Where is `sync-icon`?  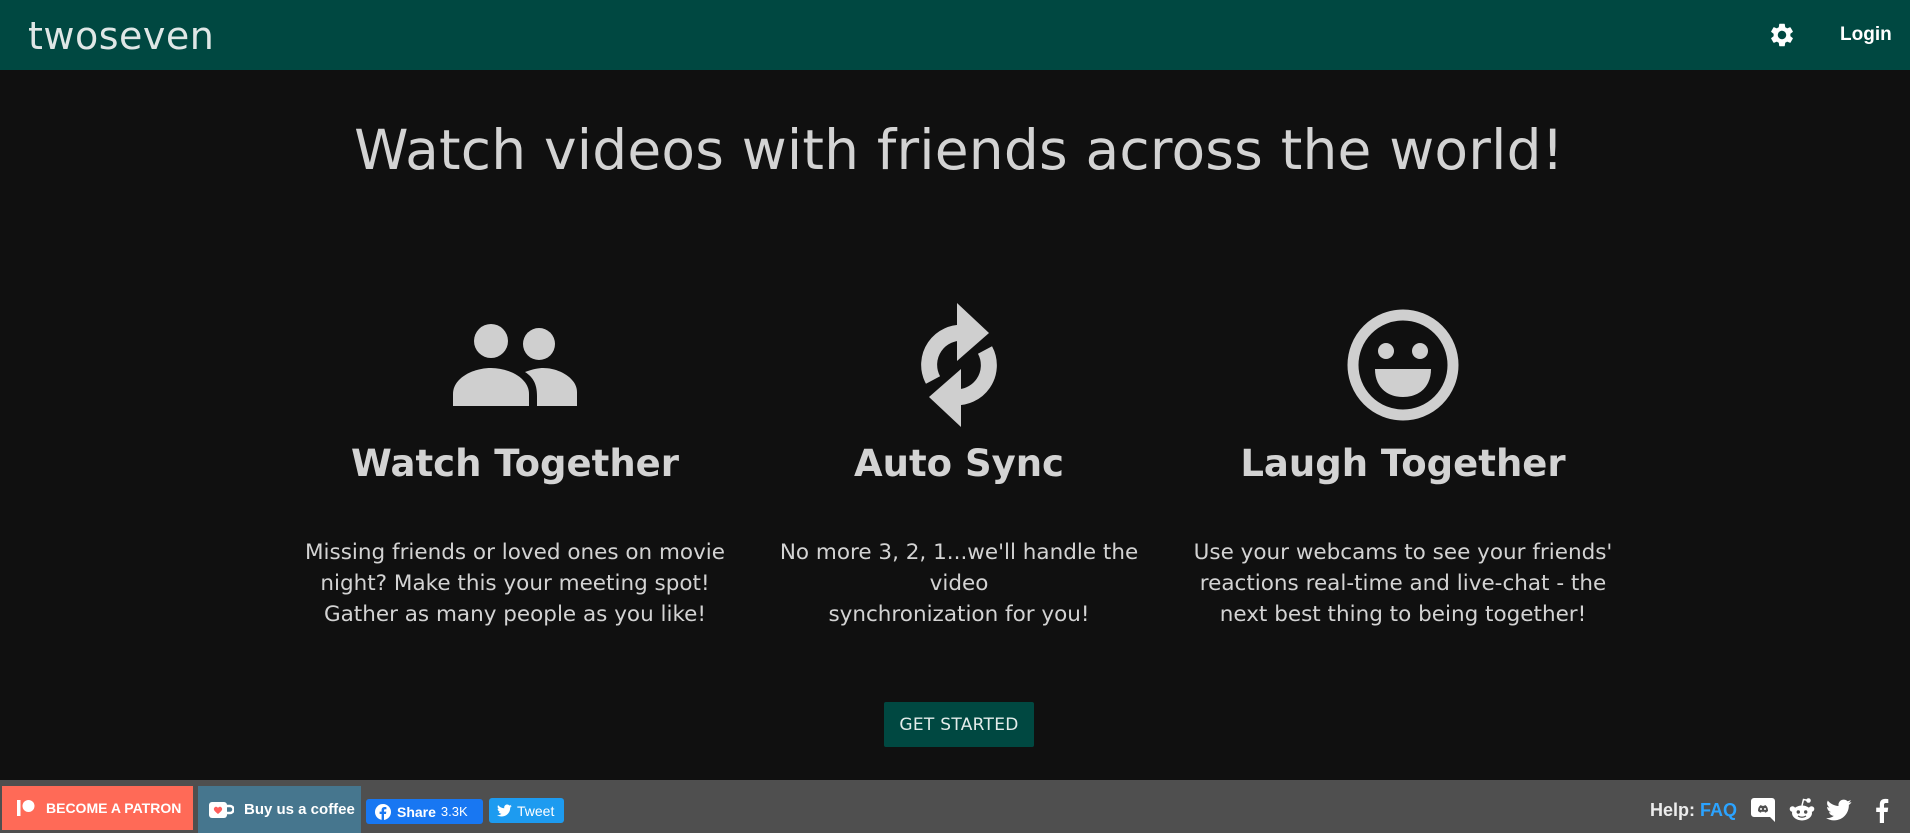
sync-icon is located at coordinates (959, 365).